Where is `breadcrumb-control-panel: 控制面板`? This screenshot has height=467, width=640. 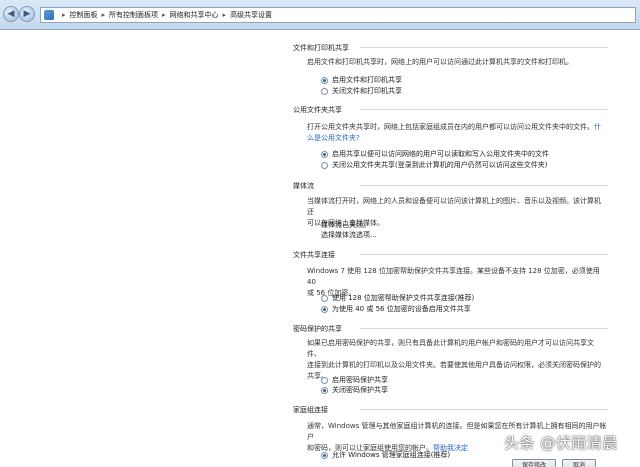 breadcrumb-control-panel: 控制面板 is located at coordinates (84, 15).